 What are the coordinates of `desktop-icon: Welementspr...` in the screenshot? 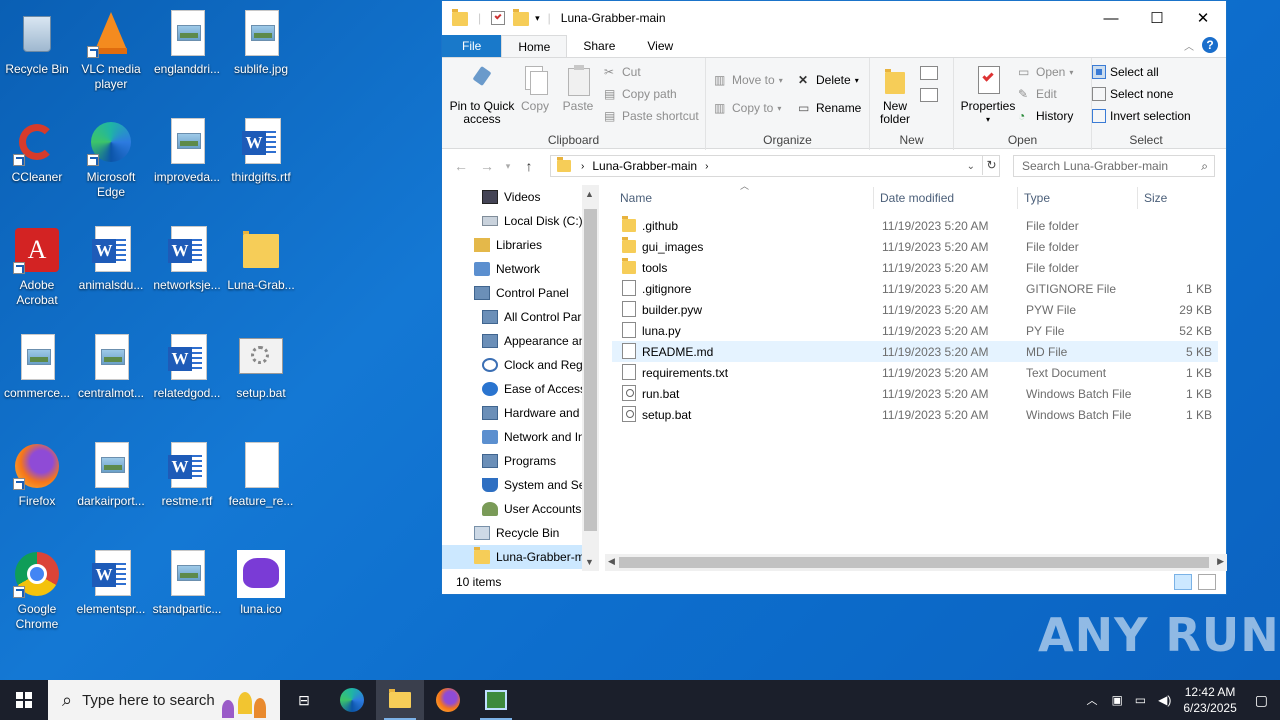 It's located at (111, 596).